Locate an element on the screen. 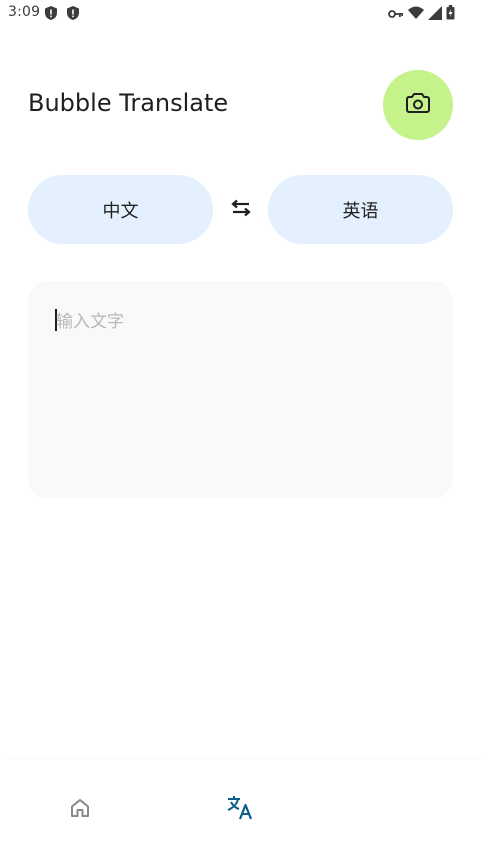 Image resolution: width=481 pixels, height=855 pixels. nav-home-button is located at coordinates (80, 810).